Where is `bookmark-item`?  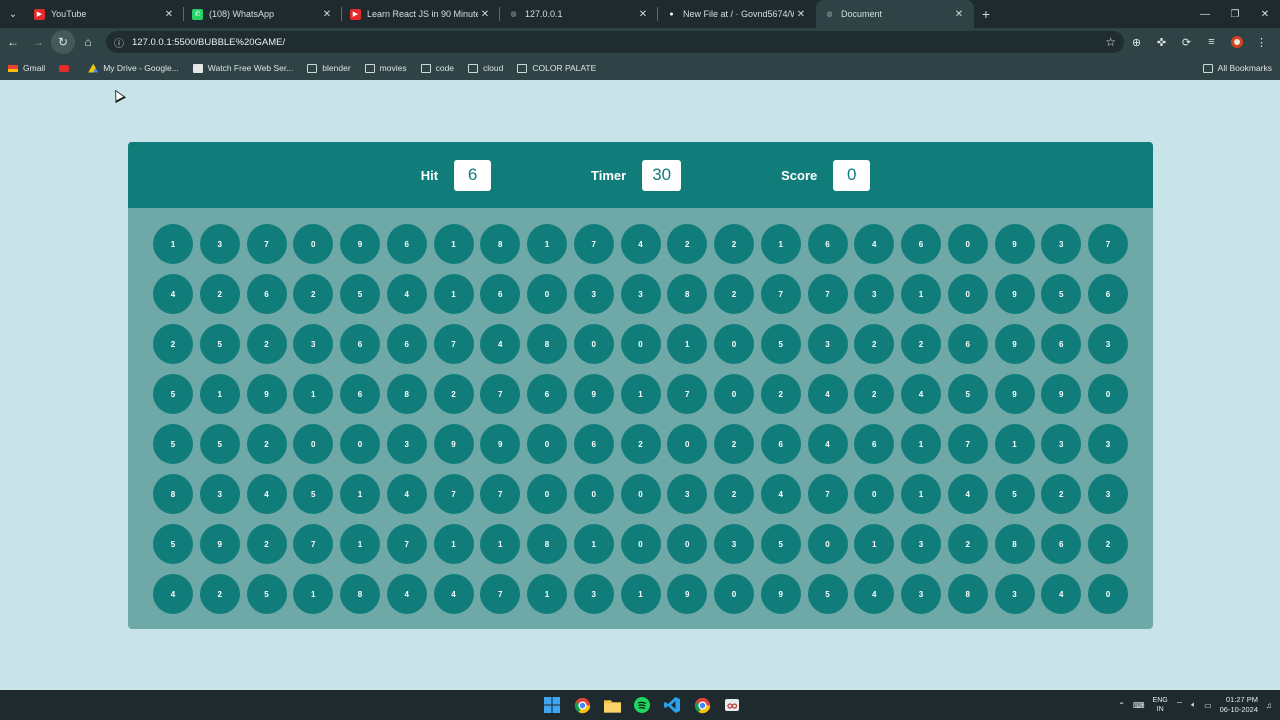
bookmark-item is located at coordinates (66, 68).